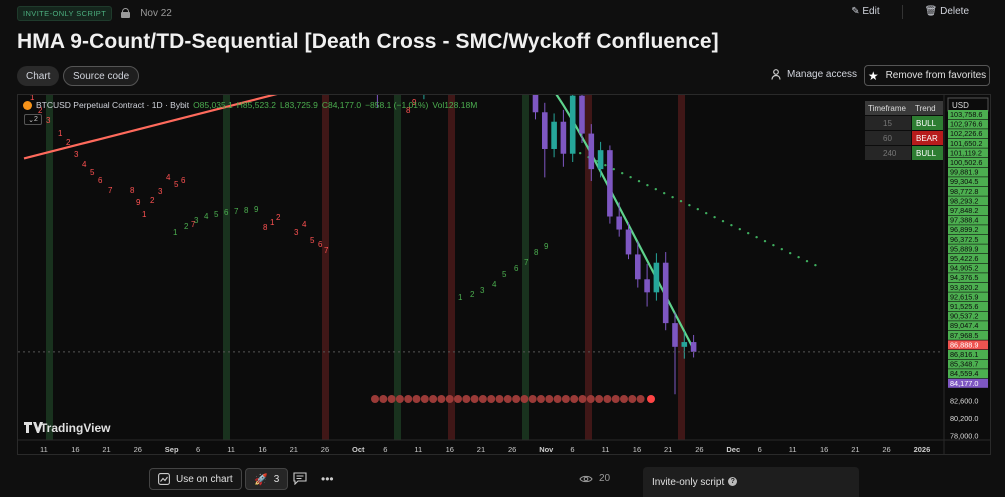 The image size is (1005, 497). I want to click on td-count-buy: 5, so click(216, 214).